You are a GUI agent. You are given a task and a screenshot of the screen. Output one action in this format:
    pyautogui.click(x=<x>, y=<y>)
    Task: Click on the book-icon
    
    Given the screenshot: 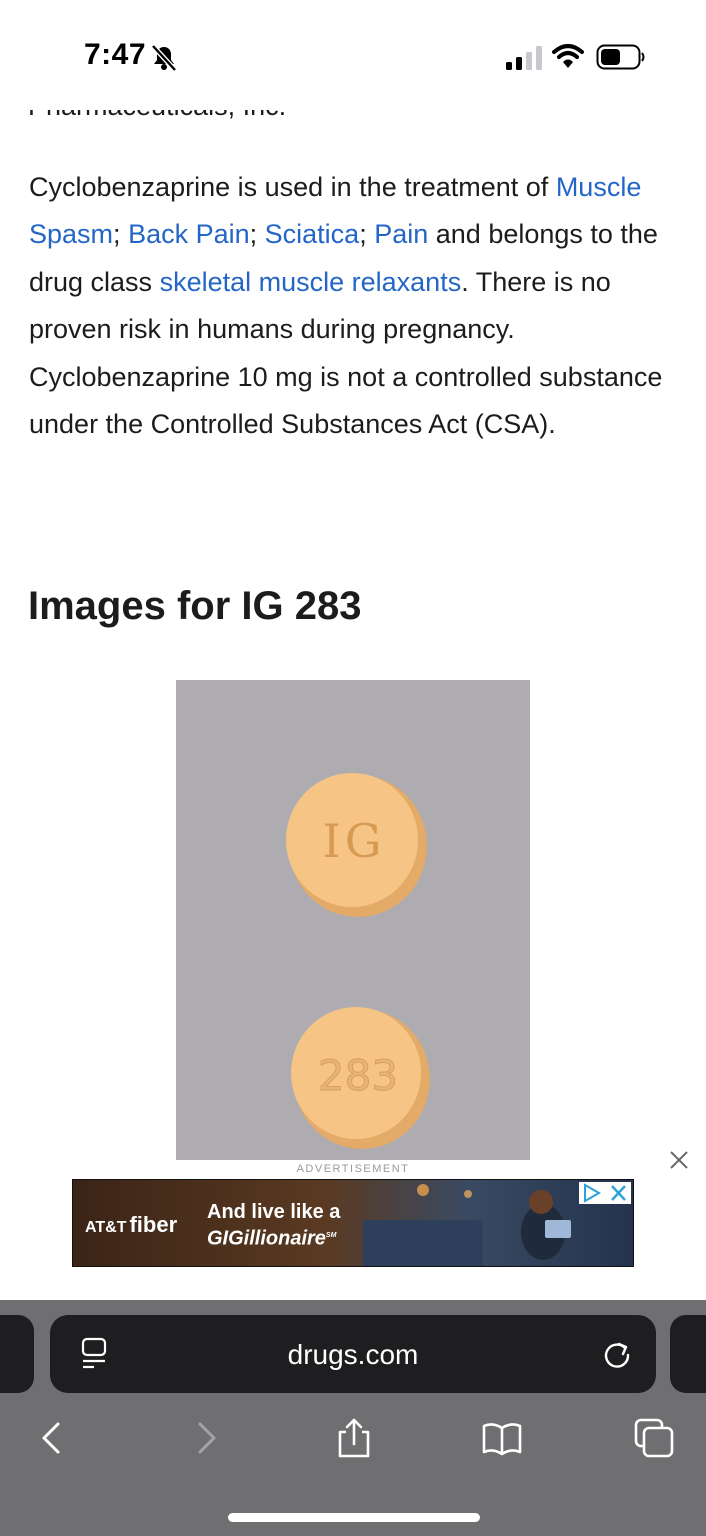 What is the action you would take?
    pyautogui.click(x=502, y=1438)
    